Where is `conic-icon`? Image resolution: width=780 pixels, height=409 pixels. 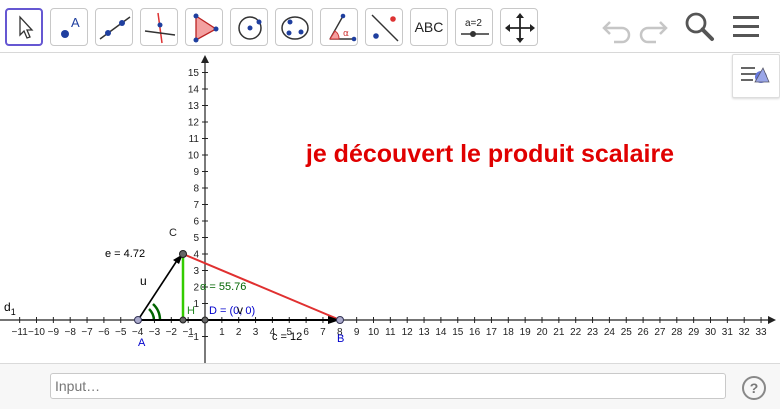
conic-icon is located at coordinates (295, 28).